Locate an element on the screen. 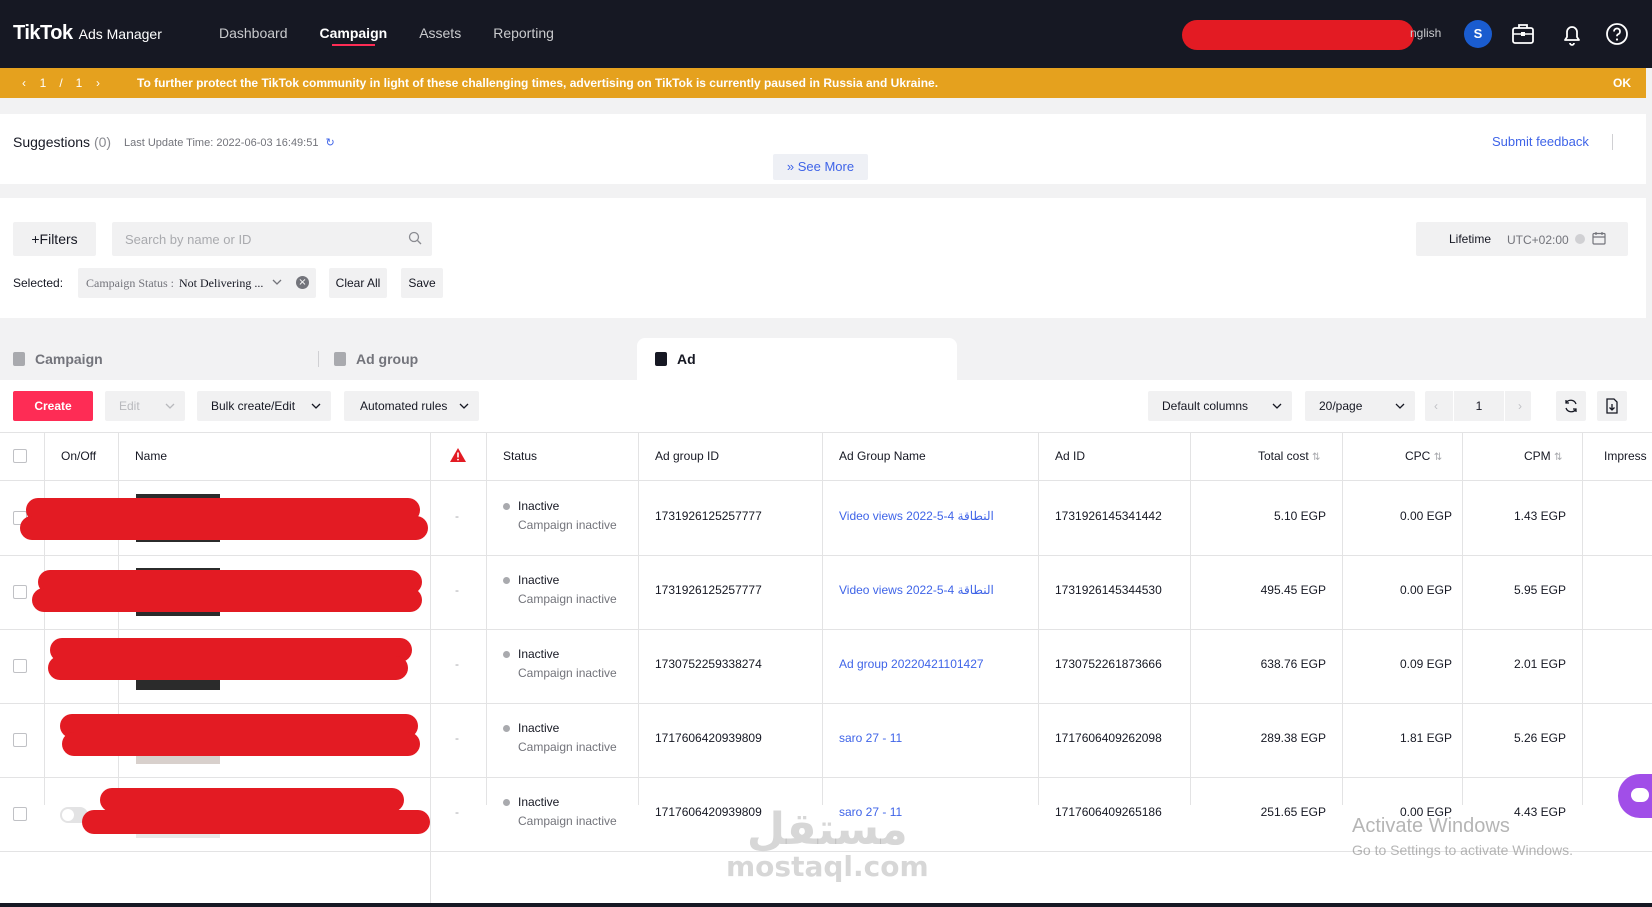 The image size is (1652, 907). total-cost: 289.38 EGP is located at coordinates (1293, 738).